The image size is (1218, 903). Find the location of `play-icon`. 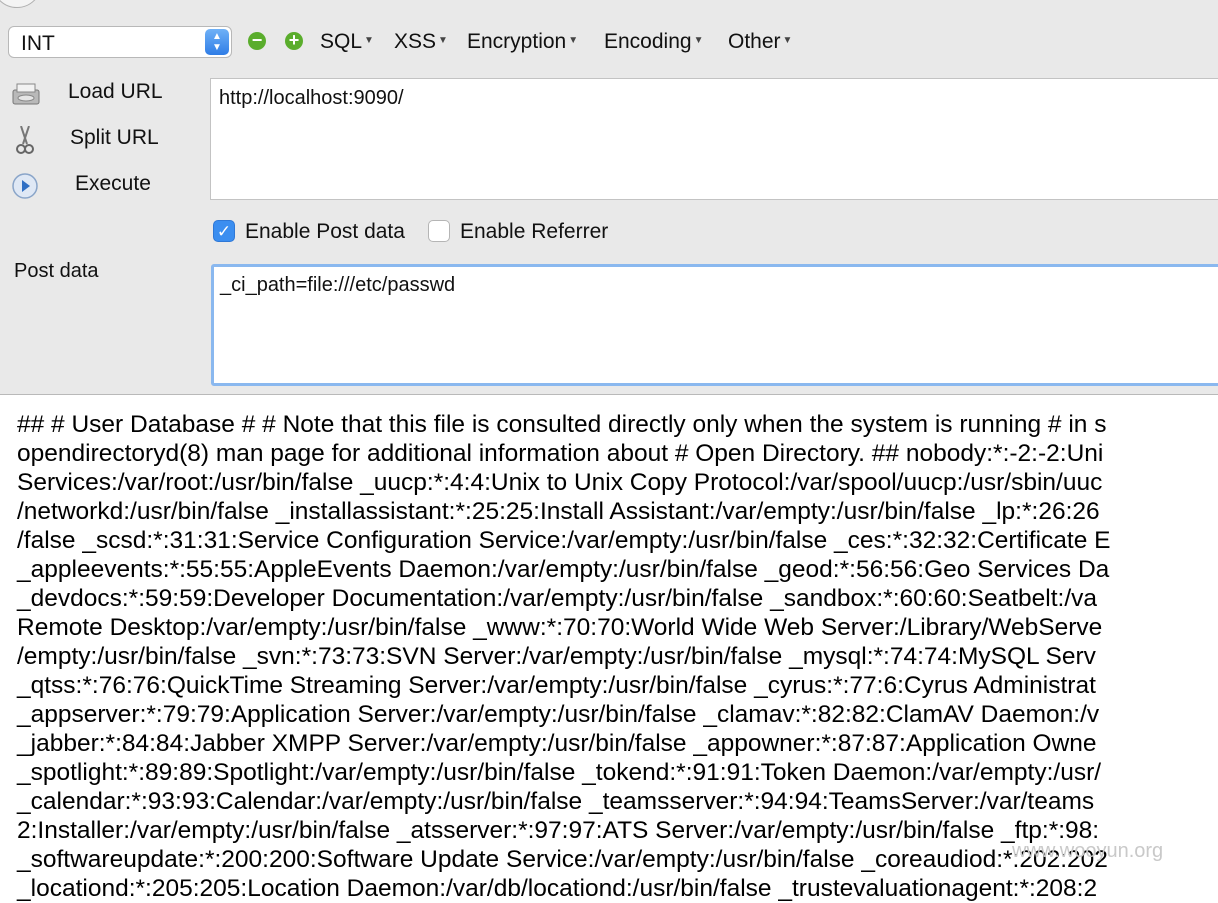

play-icon is located at coordinates (25, 186).